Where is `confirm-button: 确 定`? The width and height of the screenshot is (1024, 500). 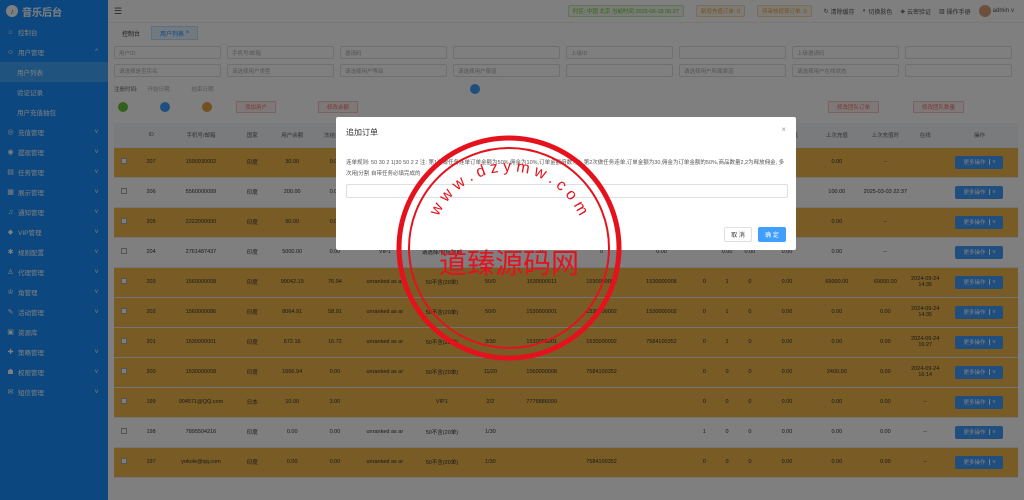
confirm-button: 确 定 is located at coordinates (772, 234).